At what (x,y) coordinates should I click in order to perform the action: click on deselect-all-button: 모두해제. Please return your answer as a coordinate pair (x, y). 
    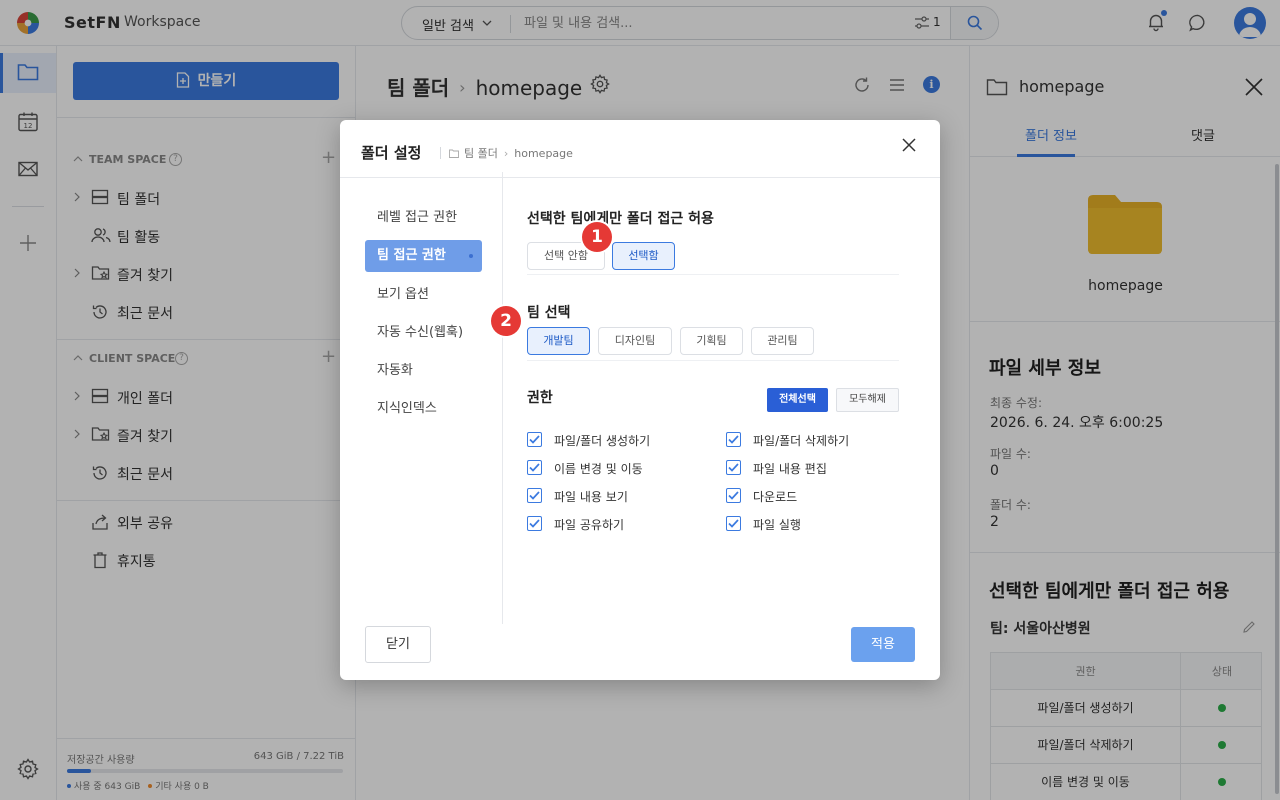
    Looking at the image, I should click on (867, 400).